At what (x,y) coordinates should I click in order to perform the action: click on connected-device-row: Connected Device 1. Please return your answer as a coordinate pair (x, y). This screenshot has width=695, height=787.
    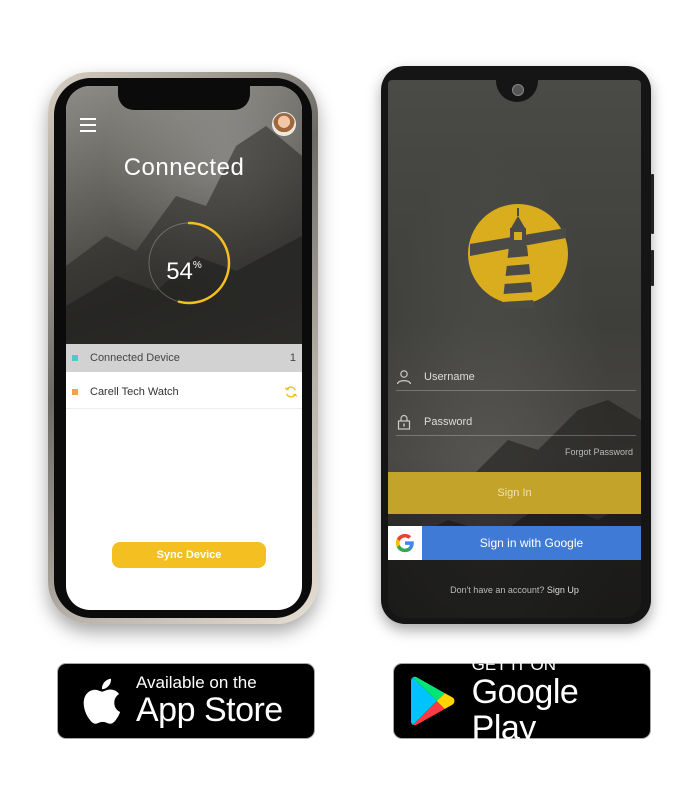
    Looking at the image, I should click on (184, 358).